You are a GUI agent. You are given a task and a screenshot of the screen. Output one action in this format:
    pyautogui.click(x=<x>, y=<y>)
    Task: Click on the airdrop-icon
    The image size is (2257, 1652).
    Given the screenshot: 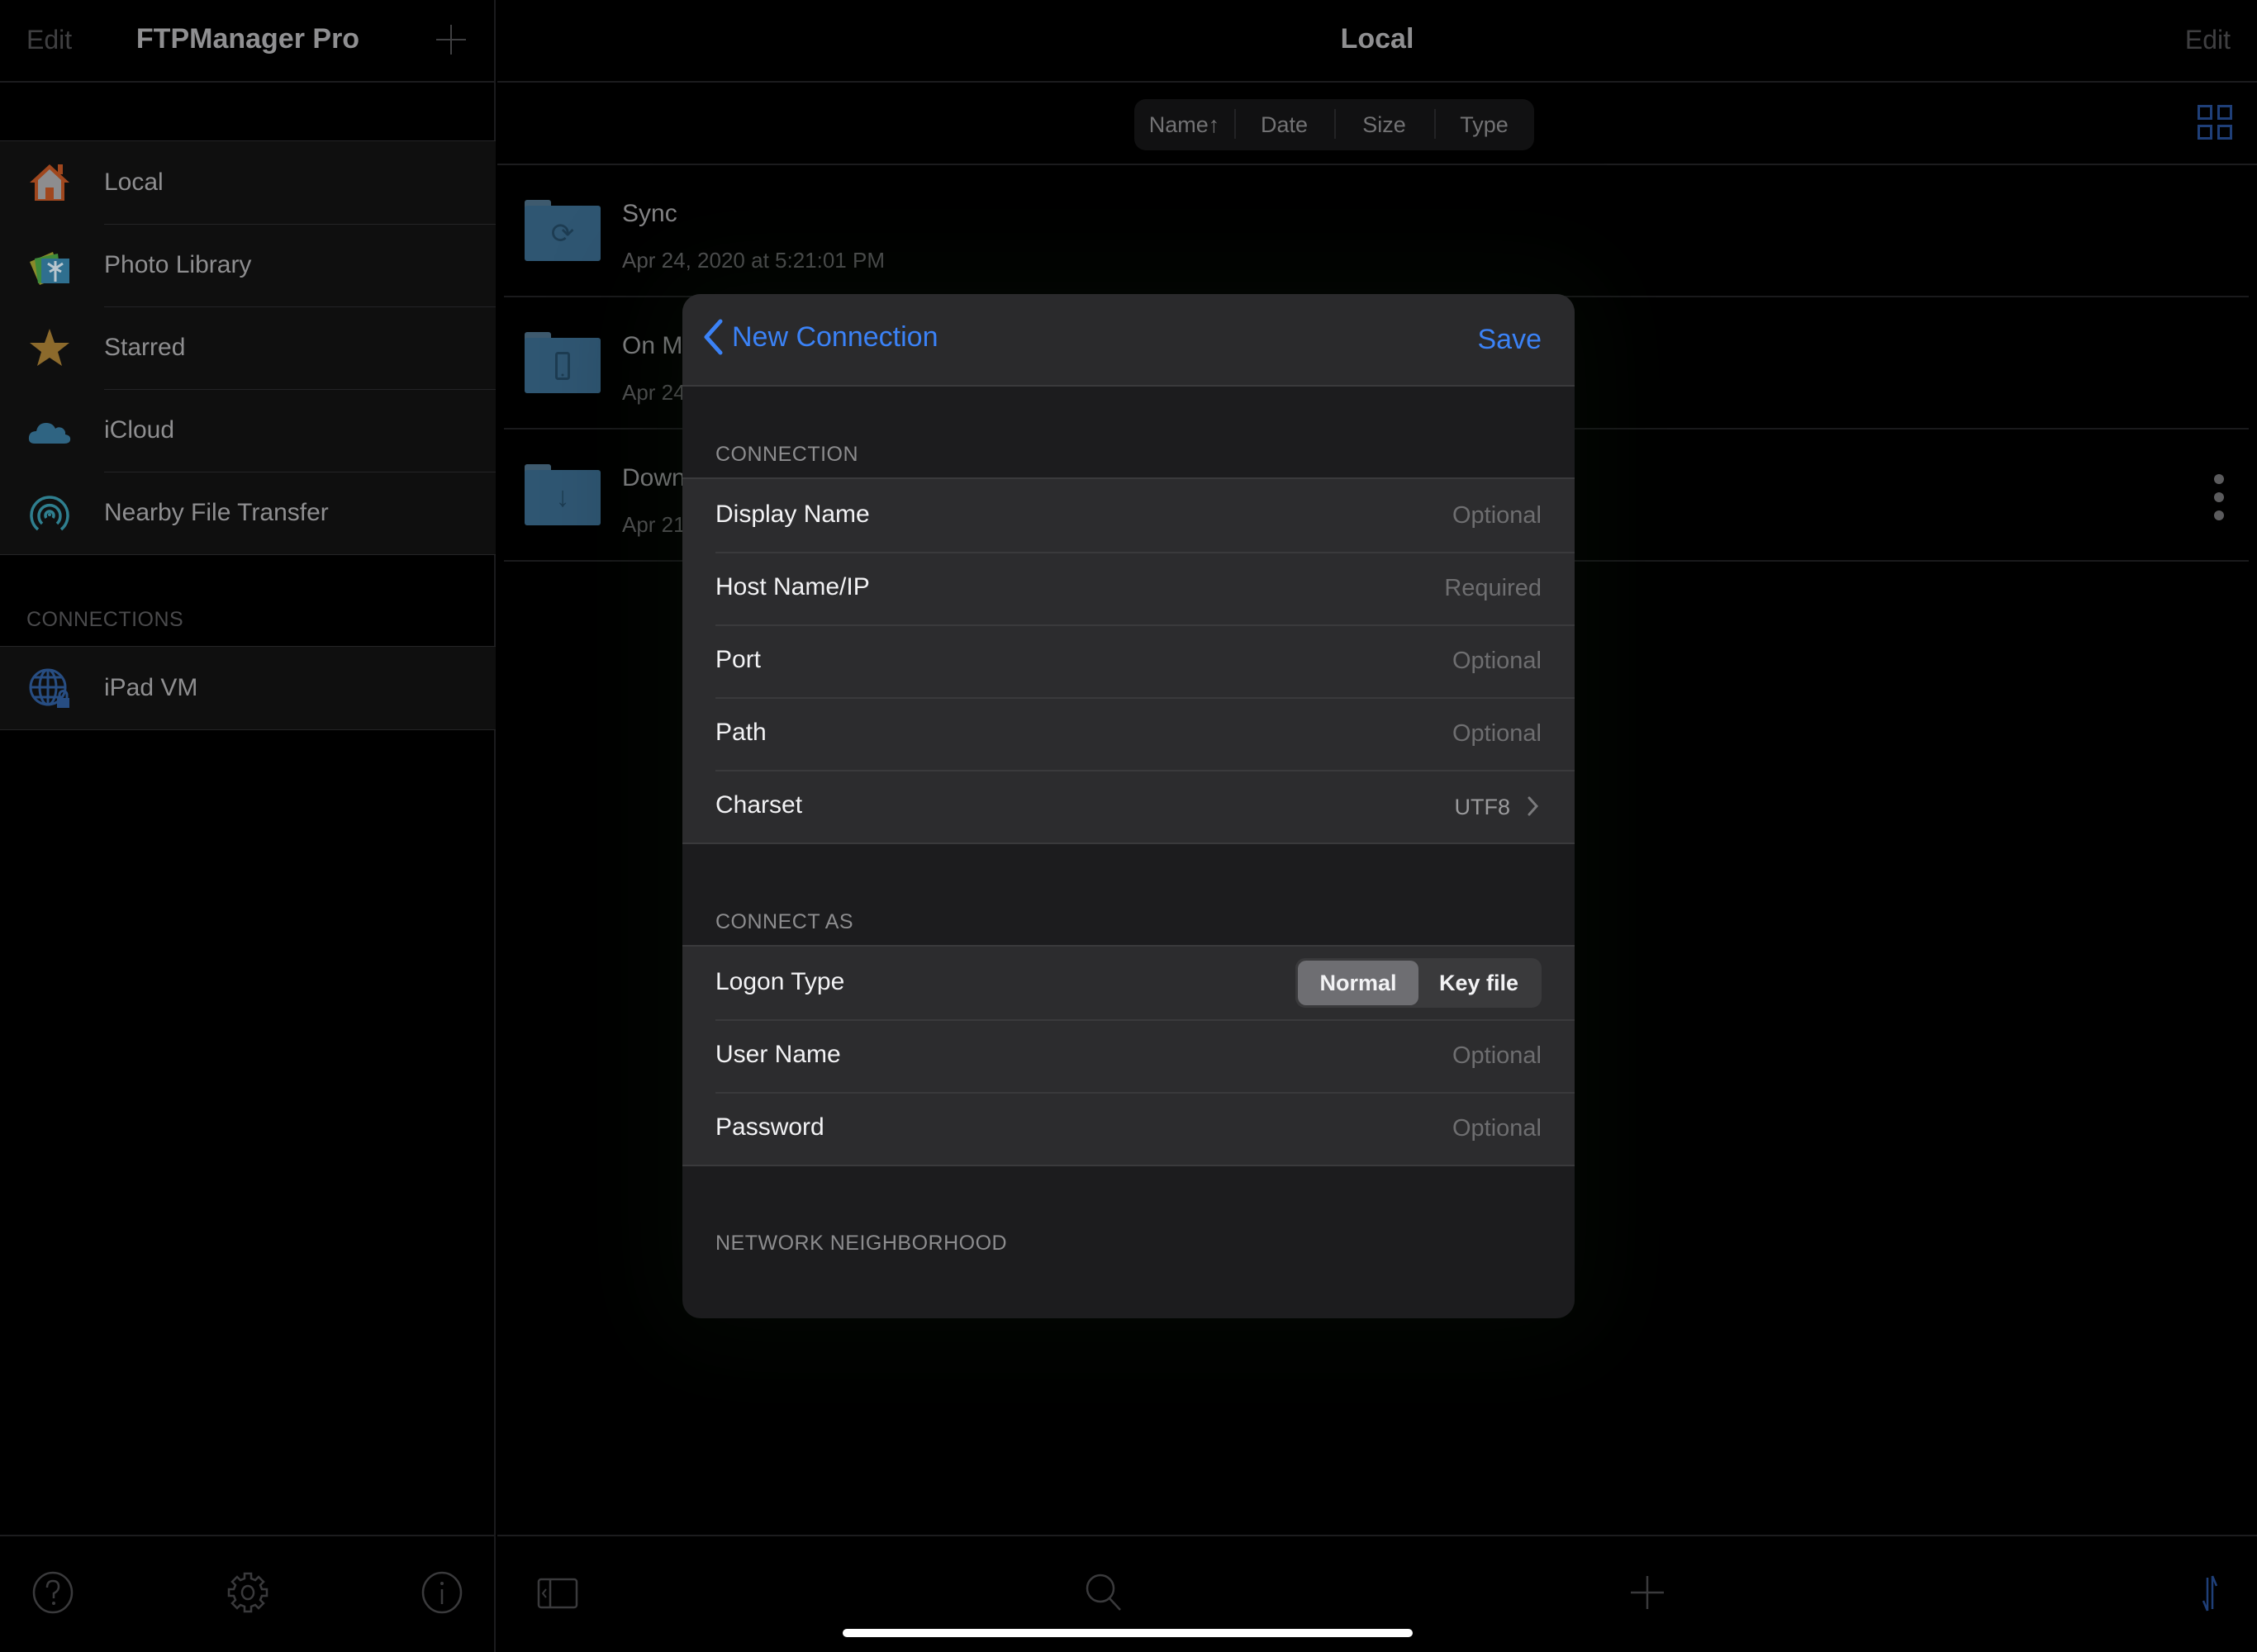 What is the action you would take?
    pyautogui.click(x=49, y=513)
    